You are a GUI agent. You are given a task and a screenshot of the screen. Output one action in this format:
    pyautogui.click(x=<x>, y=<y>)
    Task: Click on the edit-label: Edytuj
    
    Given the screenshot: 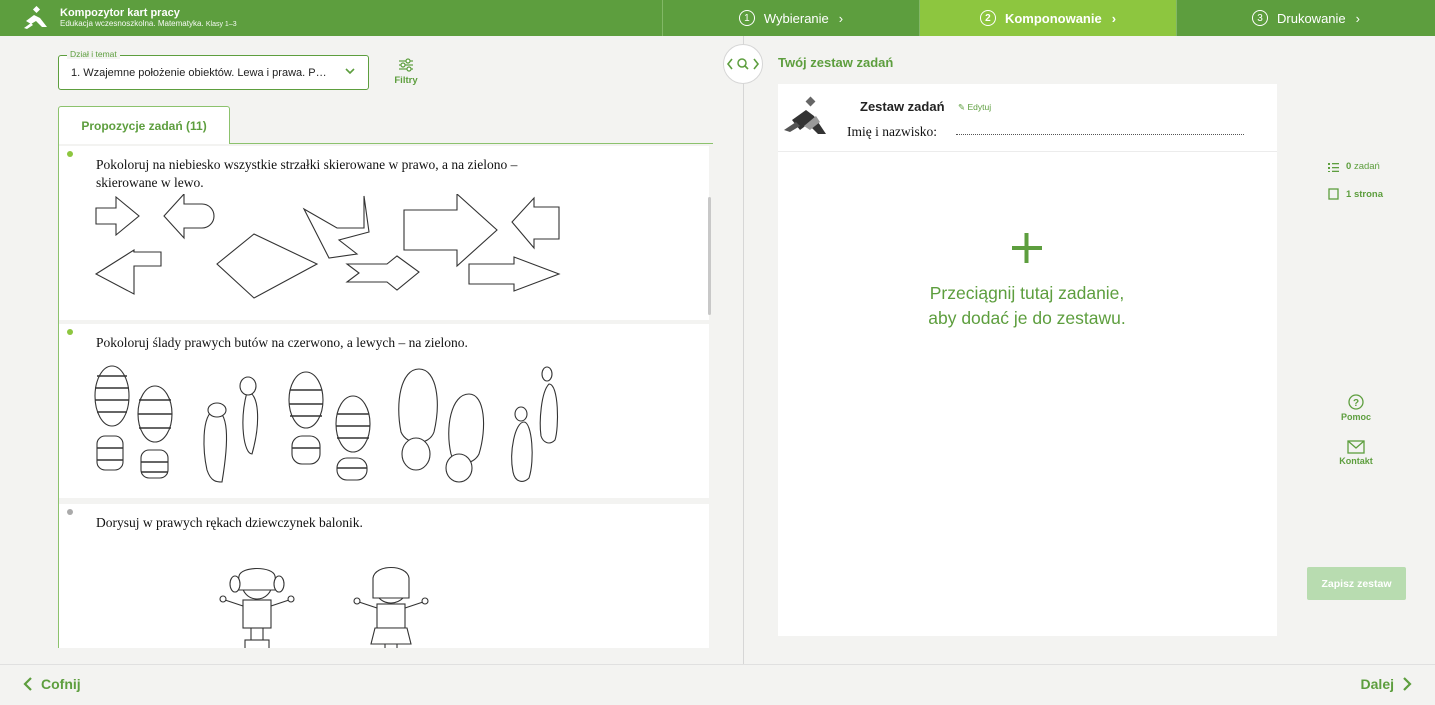 What is the action you would take?
    pyautogui.click(x=979, y=107)
    